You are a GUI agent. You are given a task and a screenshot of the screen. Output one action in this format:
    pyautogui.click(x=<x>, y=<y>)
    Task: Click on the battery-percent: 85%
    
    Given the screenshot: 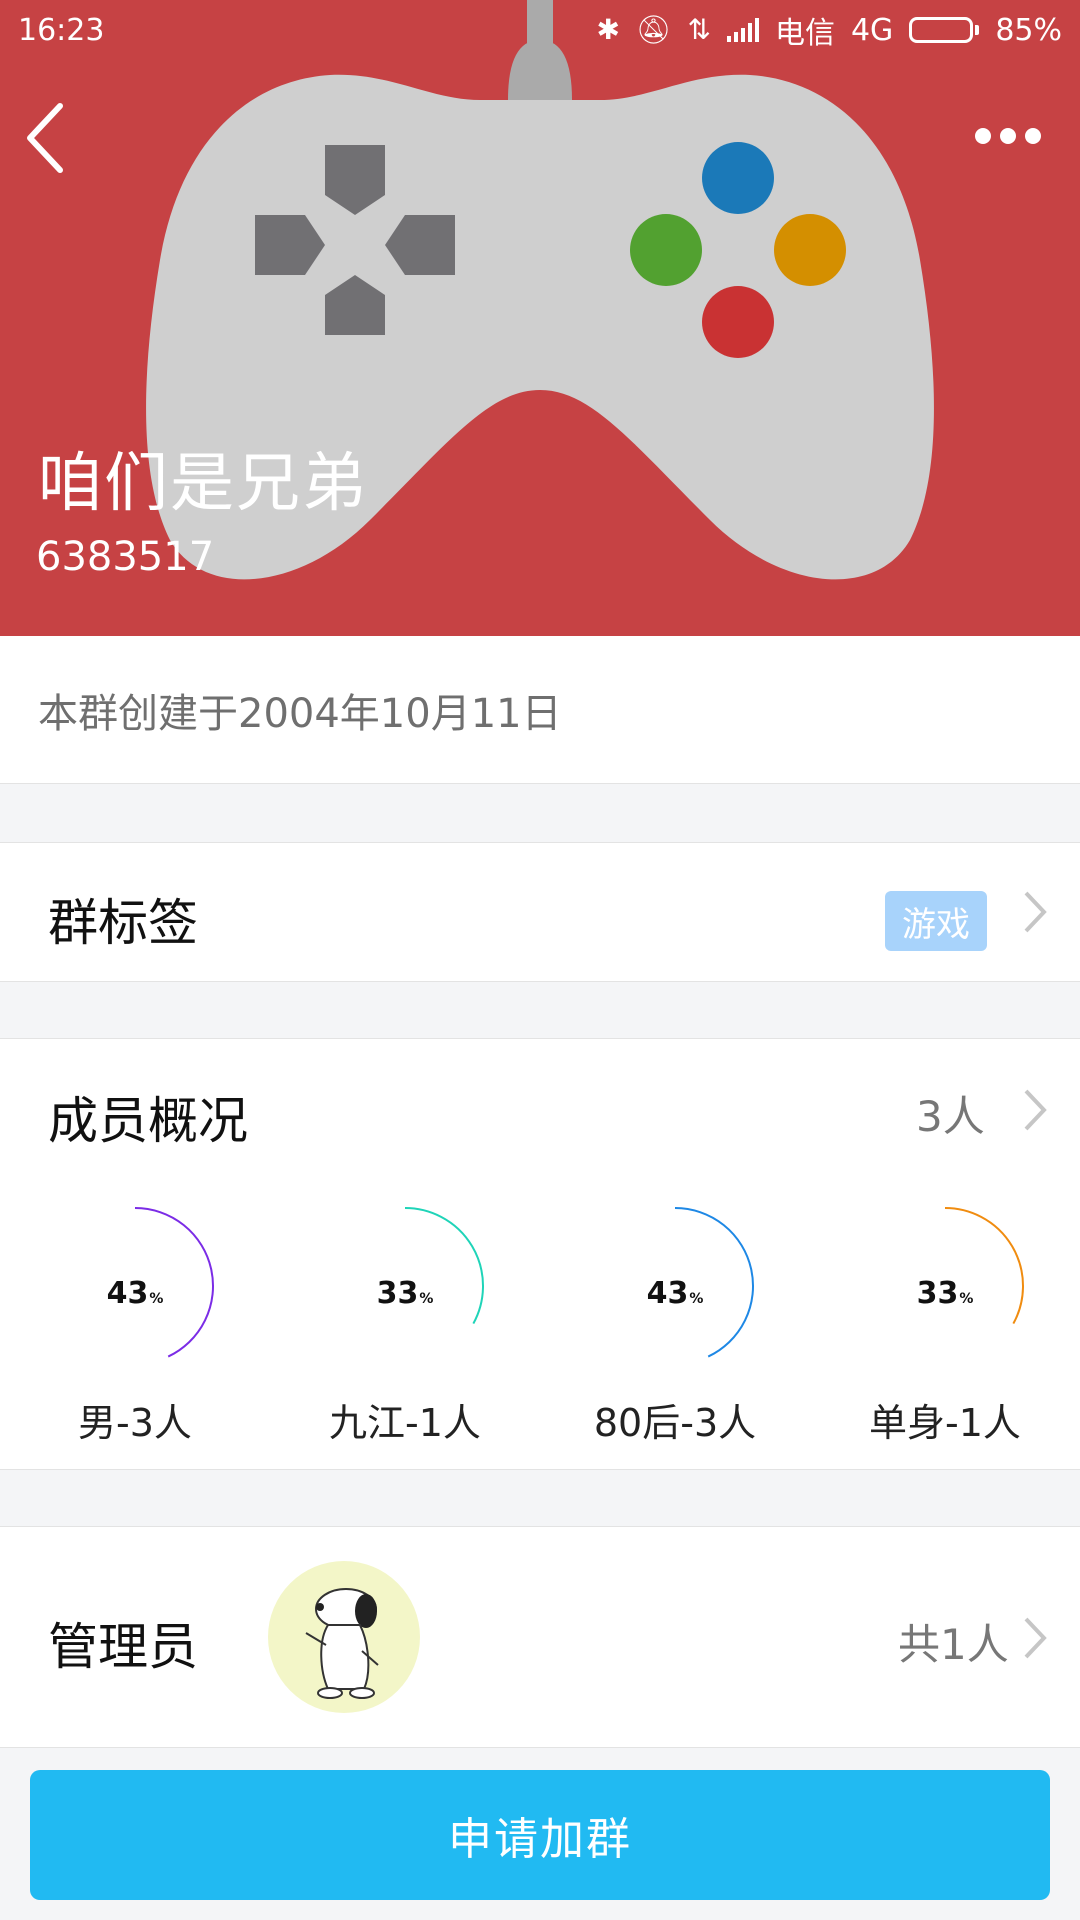 What is the action you would take?
    pyautogui.click(x=1028, y=30)
    